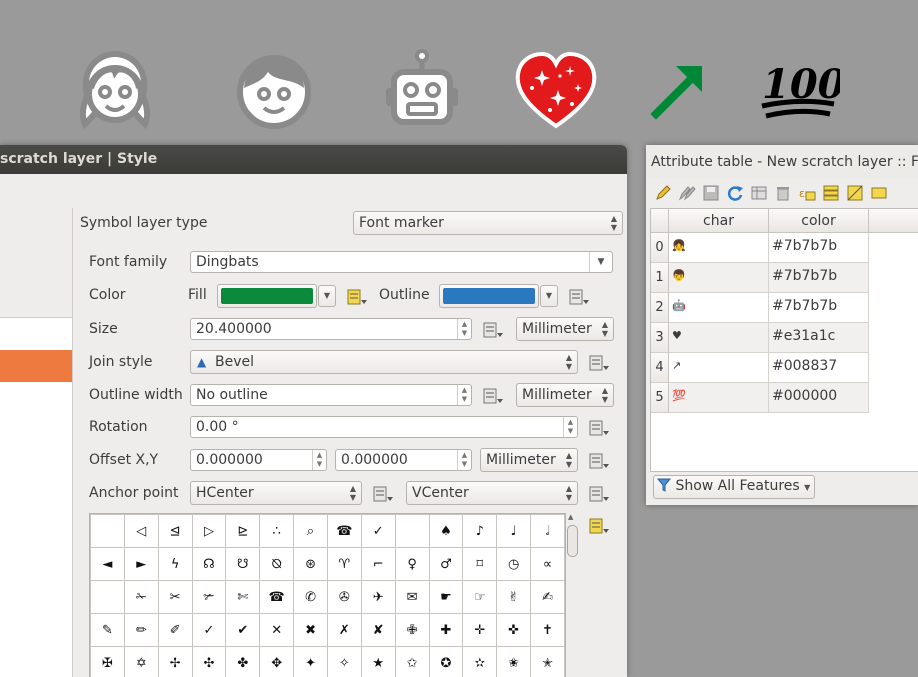  What do you see at coordinates (660, 368) in the screenshot?
I see `row-number-header: 4` at bounding box center [660, 368].